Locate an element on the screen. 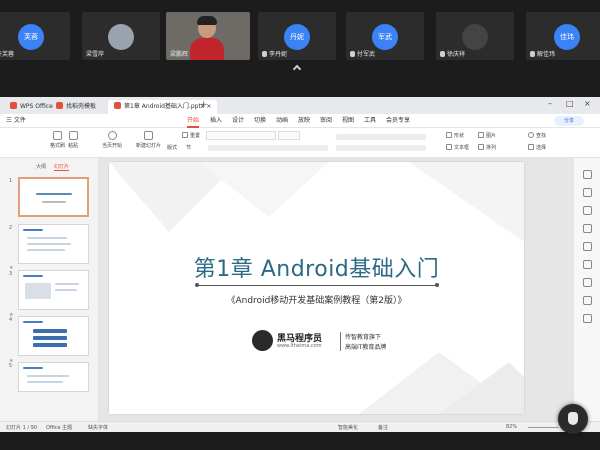 The image size is (600, 450). participant-tile: 芙蓉 许芙蓉 is located at coordinates (35, 36).